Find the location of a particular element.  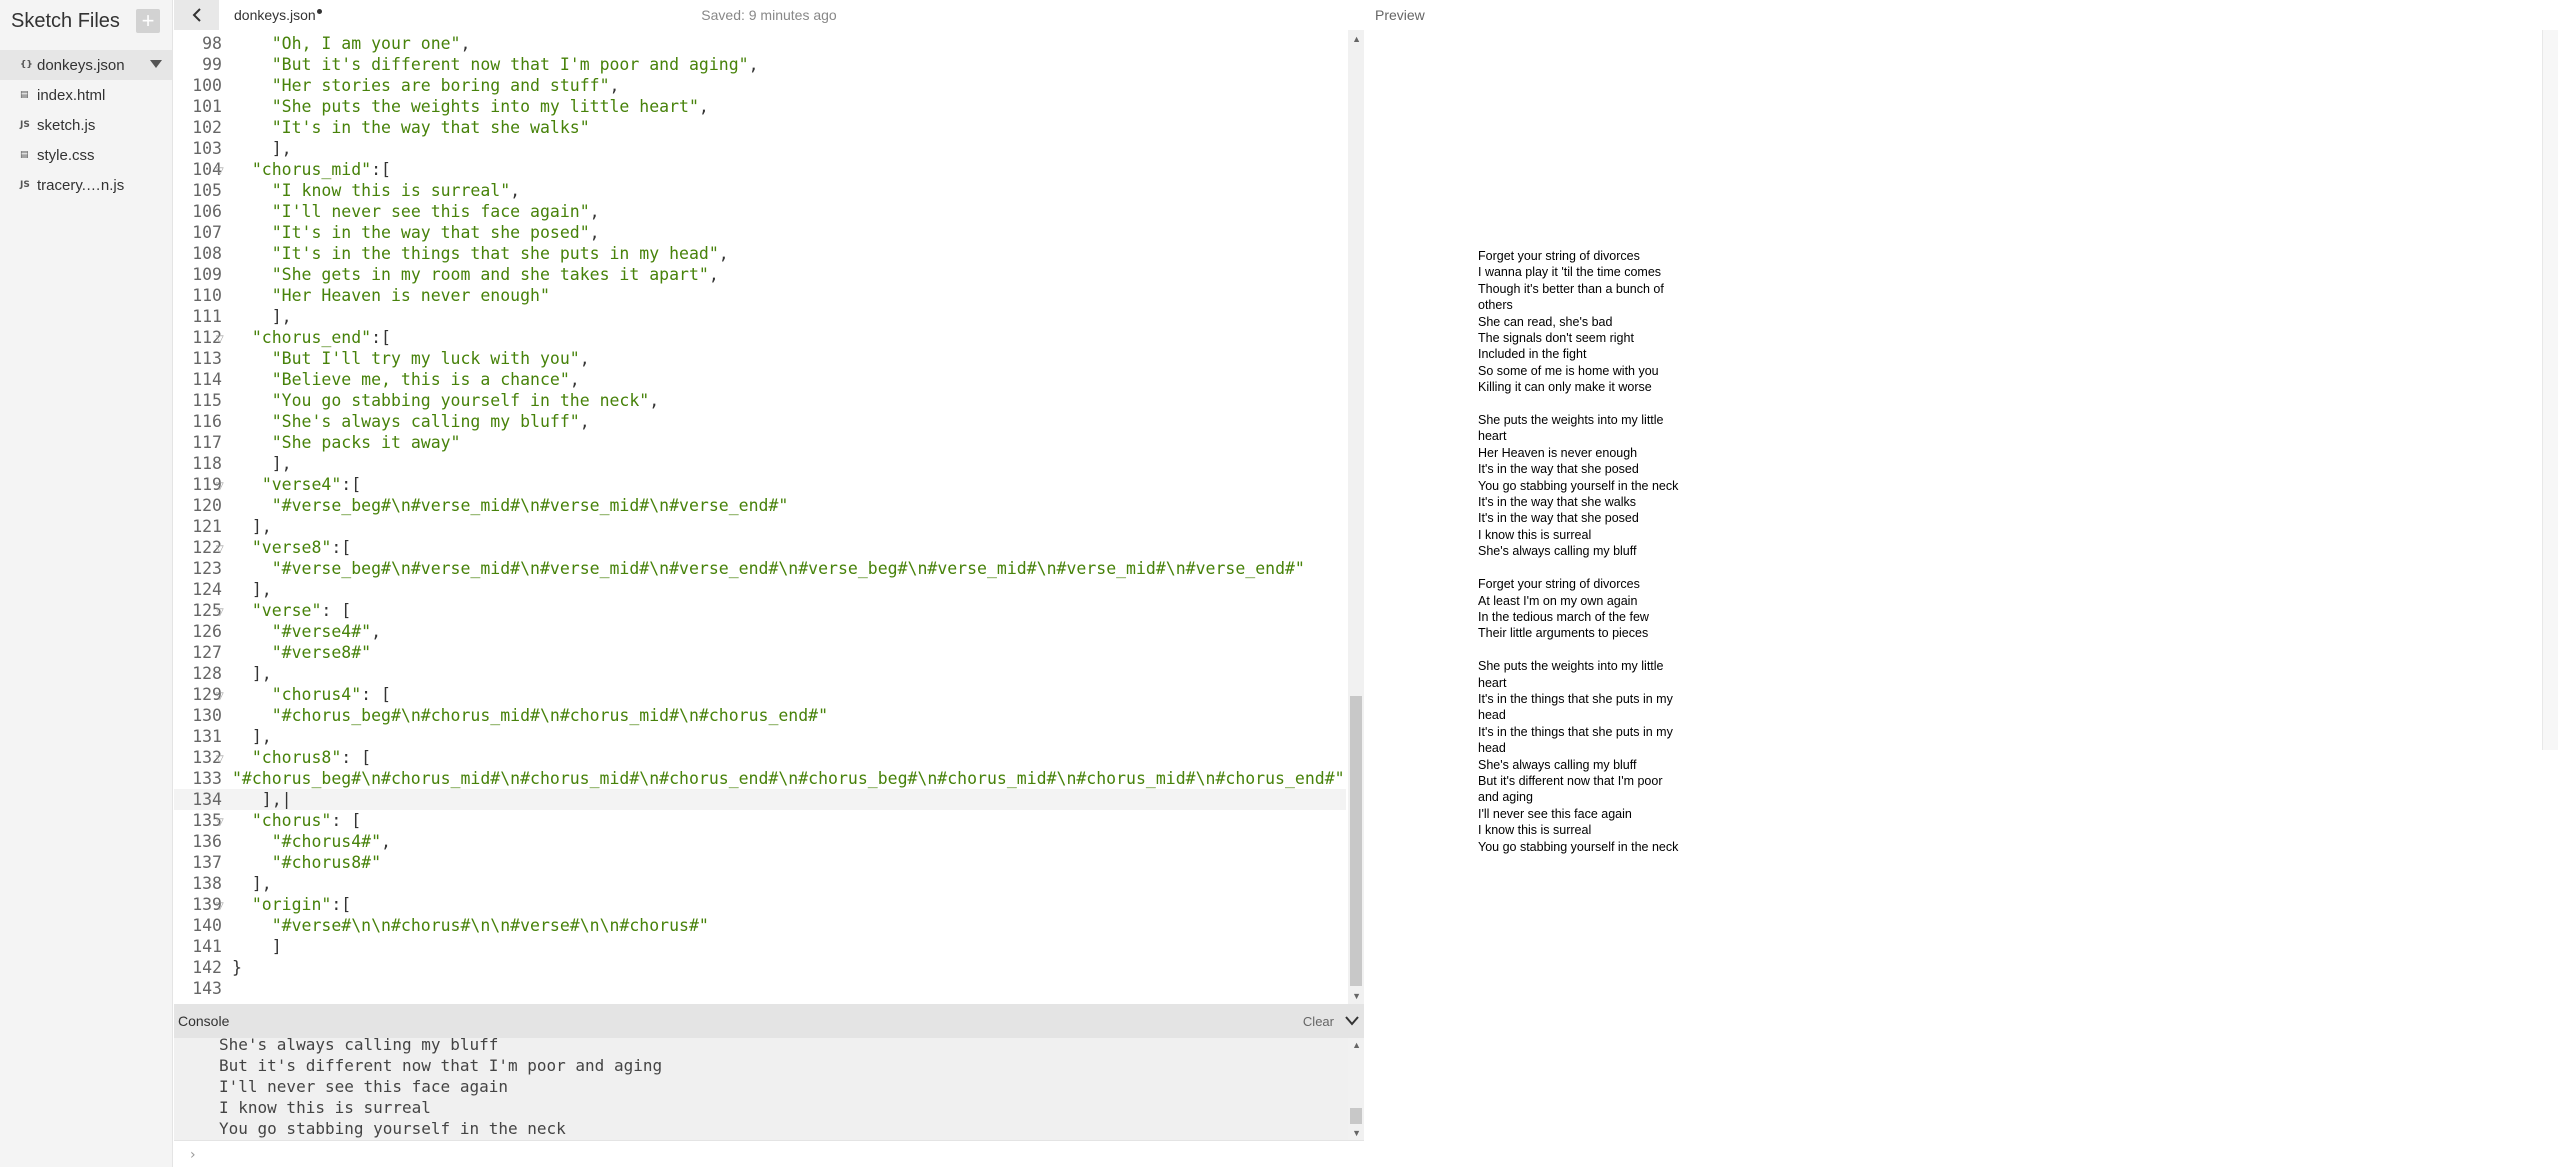

preview-line: I know this is surreal is located at coordinates (1535, 830).